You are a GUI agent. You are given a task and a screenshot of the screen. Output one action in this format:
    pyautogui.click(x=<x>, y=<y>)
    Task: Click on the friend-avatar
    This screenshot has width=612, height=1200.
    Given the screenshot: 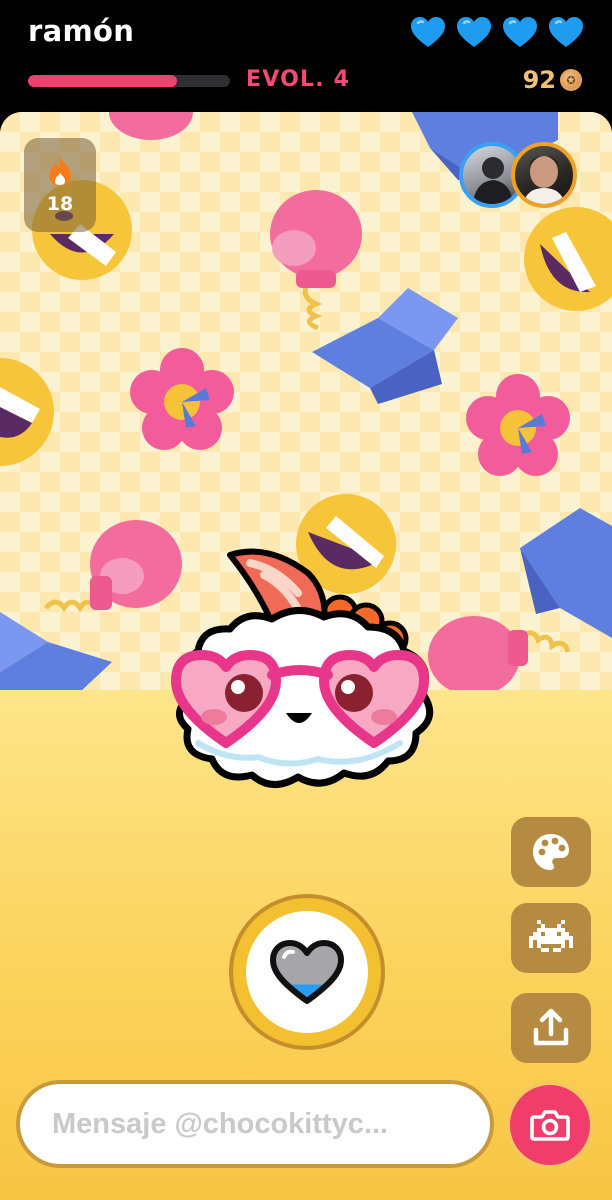 What is the action you would take?
    pyautogui.click(x=544, y=175)
    